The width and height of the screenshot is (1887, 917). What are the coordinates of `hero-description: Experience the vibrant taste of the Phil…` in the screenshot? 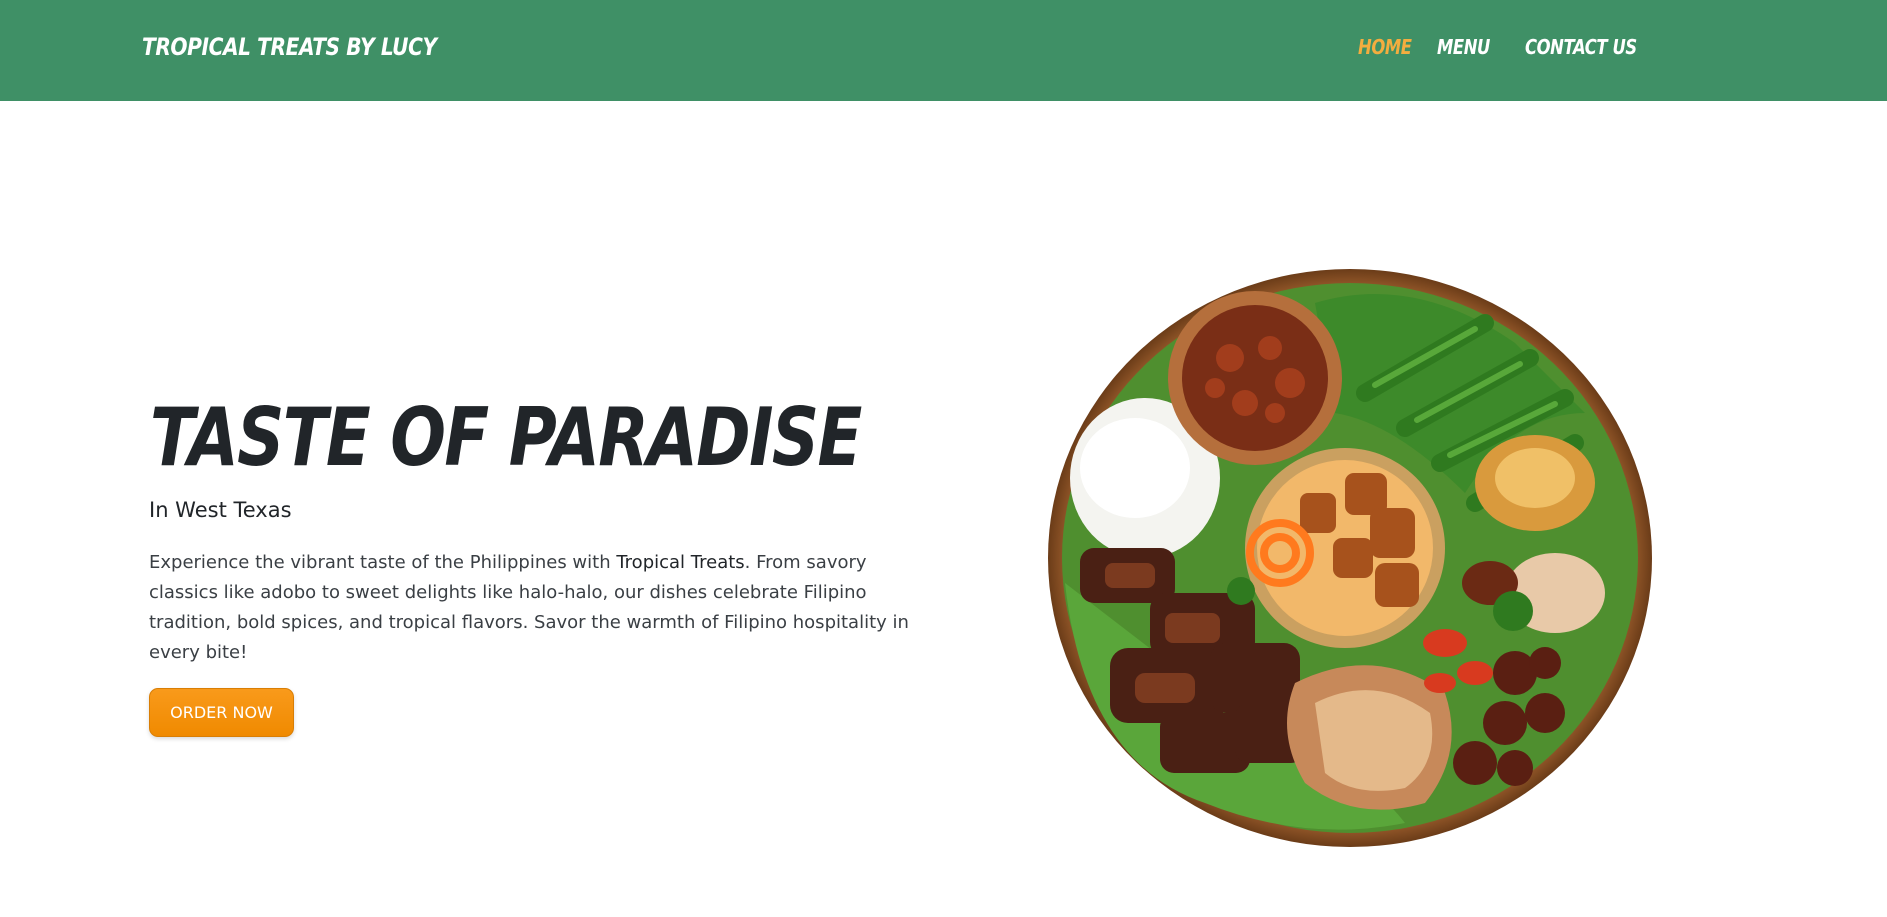 It's located at (529, 608).